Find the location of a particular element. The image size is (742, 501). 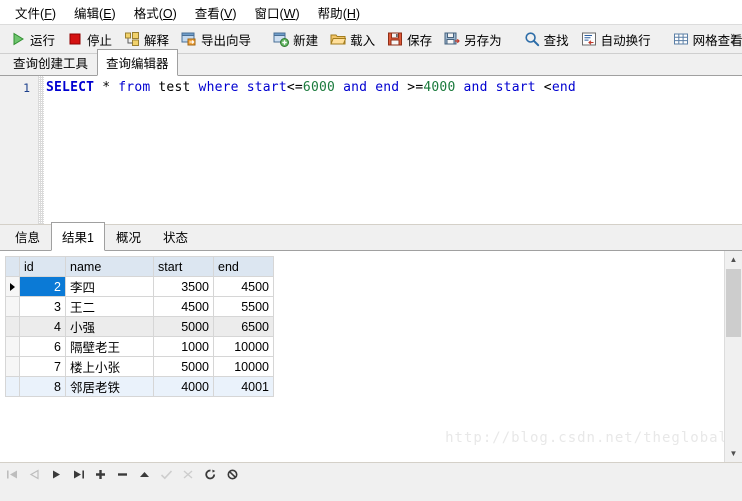

tab-profile: 概况 is located at coordinates (128, 236).